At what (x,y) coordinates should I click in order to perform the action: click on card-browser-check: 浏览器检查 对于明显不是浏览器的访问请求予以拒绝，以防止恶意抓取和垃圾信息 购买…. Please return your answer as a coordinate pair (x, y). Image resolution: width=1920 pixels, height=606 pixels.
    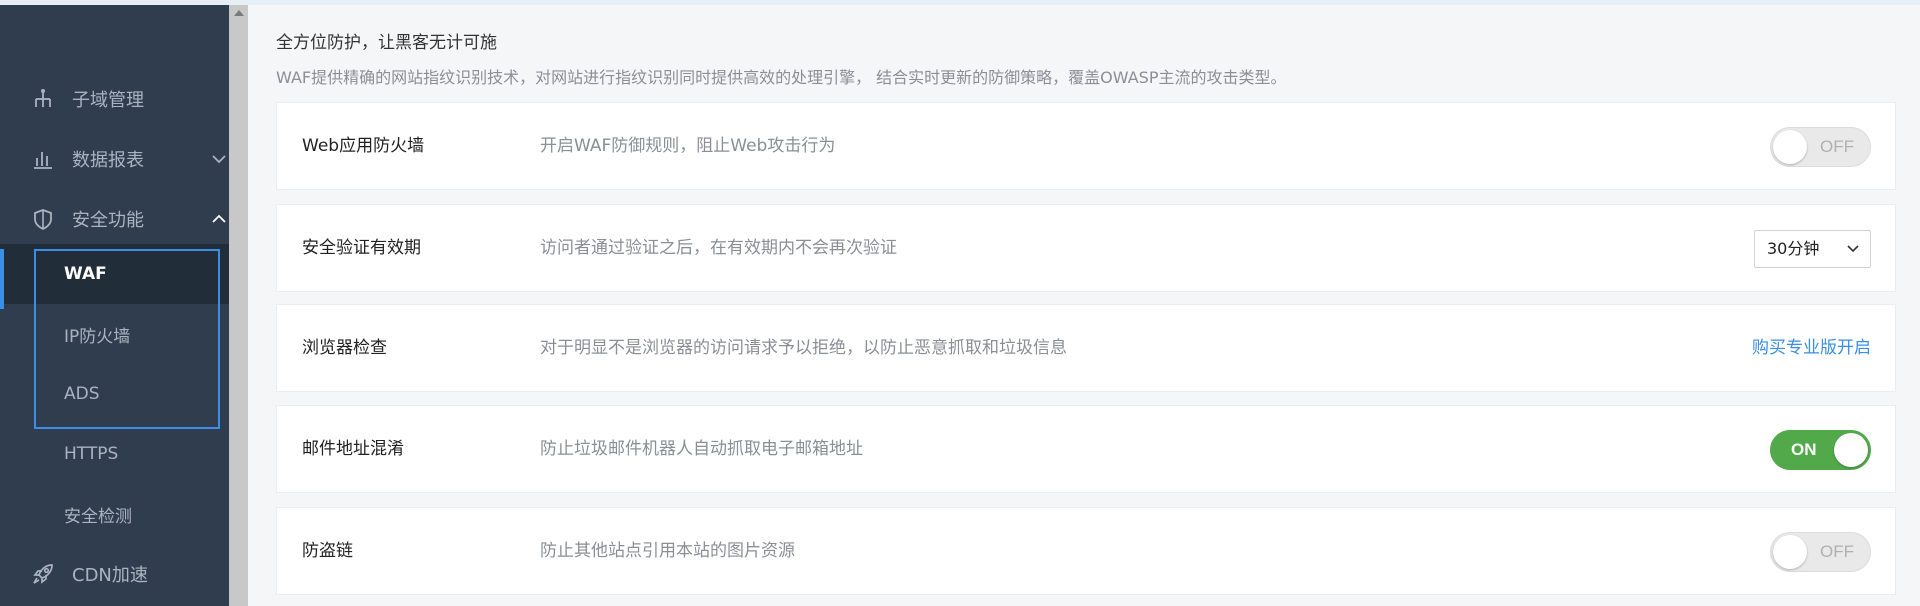
    Looking at the image, I should click on (1086, 348).